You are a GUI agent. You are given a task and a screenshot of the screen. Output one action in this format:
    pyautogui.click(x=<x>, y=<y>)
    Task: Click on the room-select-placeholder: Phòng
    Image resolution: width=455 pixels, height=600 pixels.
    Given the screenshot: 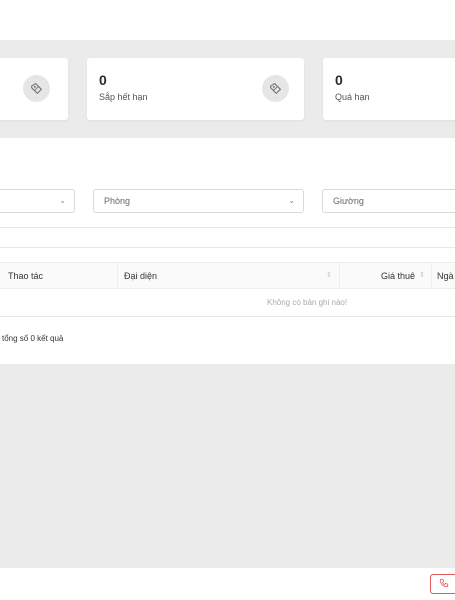 What is the action you would take?
    pyautogui.click(x=117, y=201)
    